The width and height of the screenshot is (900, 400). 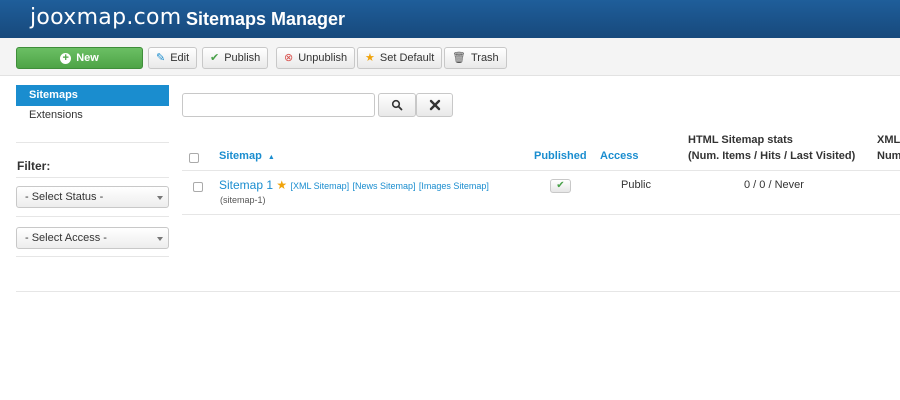 What do you see at coordinates (87, 58) in the screenshot?
I see `new-button-label: New` at bounding box center [87, 58].